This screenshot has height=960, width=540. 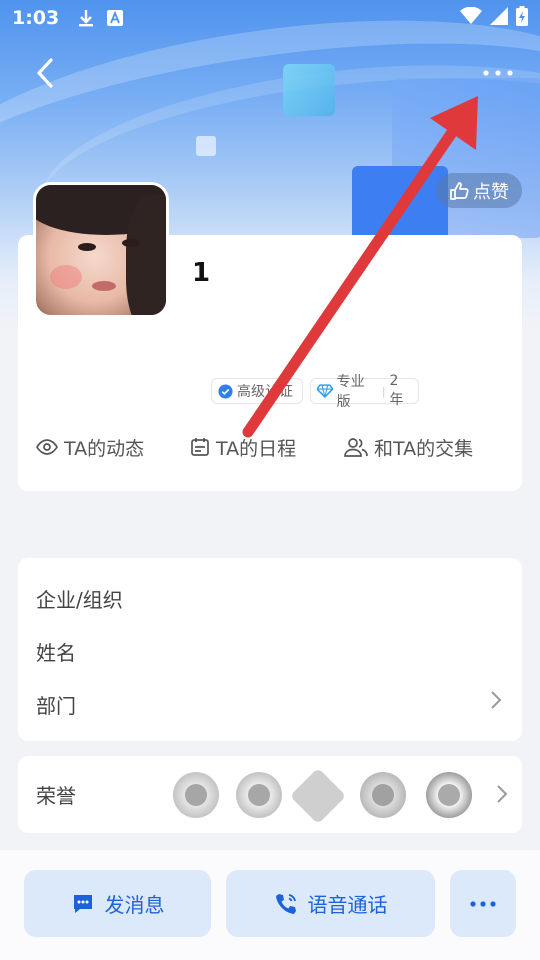 I want to click on send-message-label: 发消息, so click(x=134, y=905).